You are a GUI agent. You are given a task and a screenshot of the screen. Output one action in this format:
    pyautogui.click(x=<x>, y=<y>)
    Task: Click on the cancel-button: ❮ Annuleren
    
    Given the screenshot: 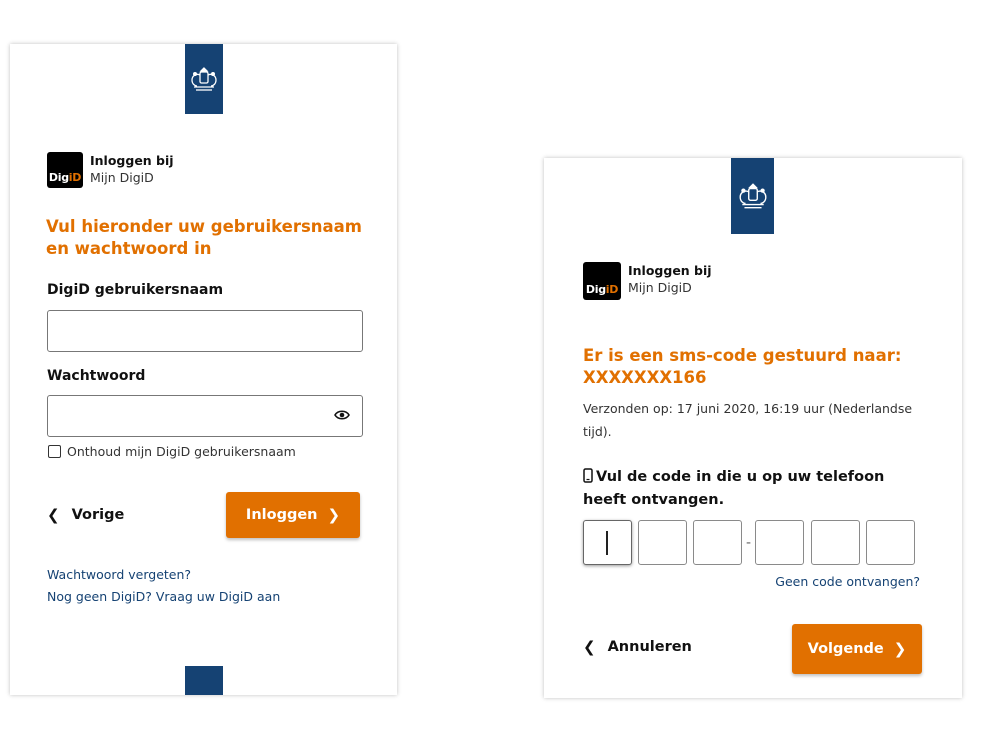 What is the action you would take?
    pyautogui.click(x=637, y=647)
    